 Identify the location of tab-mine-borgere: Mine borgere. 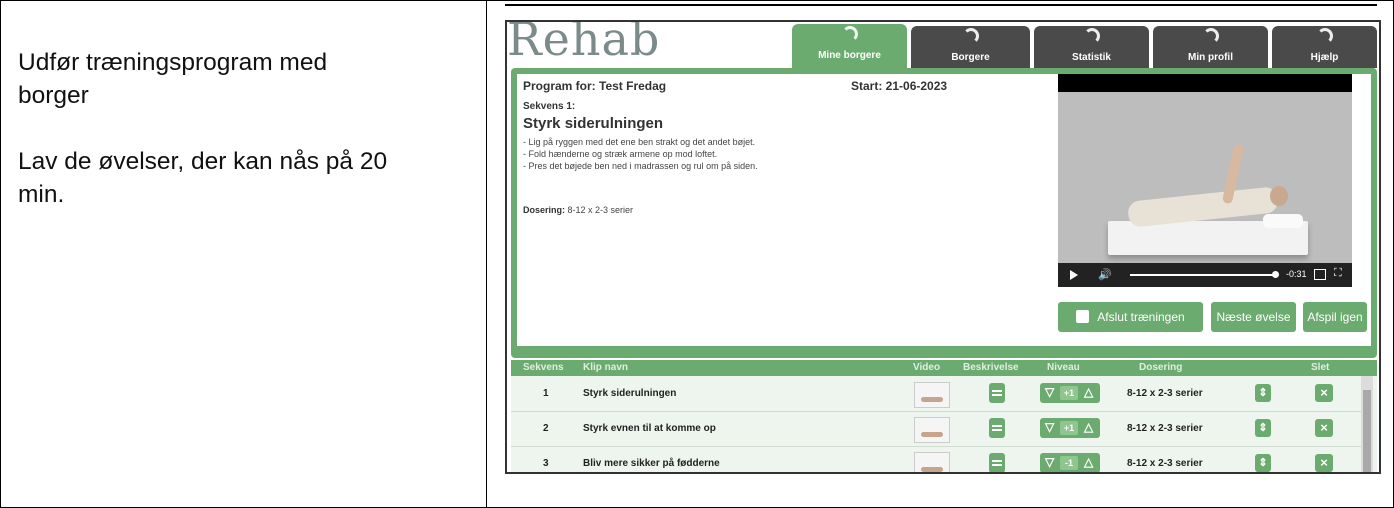
(849, 47).